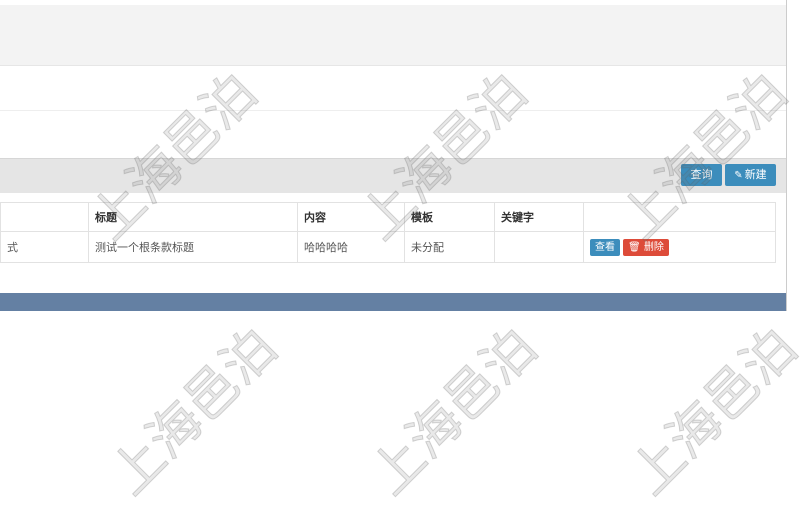  Describe the element at coordinates (653, 247) in the screenshot. I see `delete-button-label: 删除` at that location.